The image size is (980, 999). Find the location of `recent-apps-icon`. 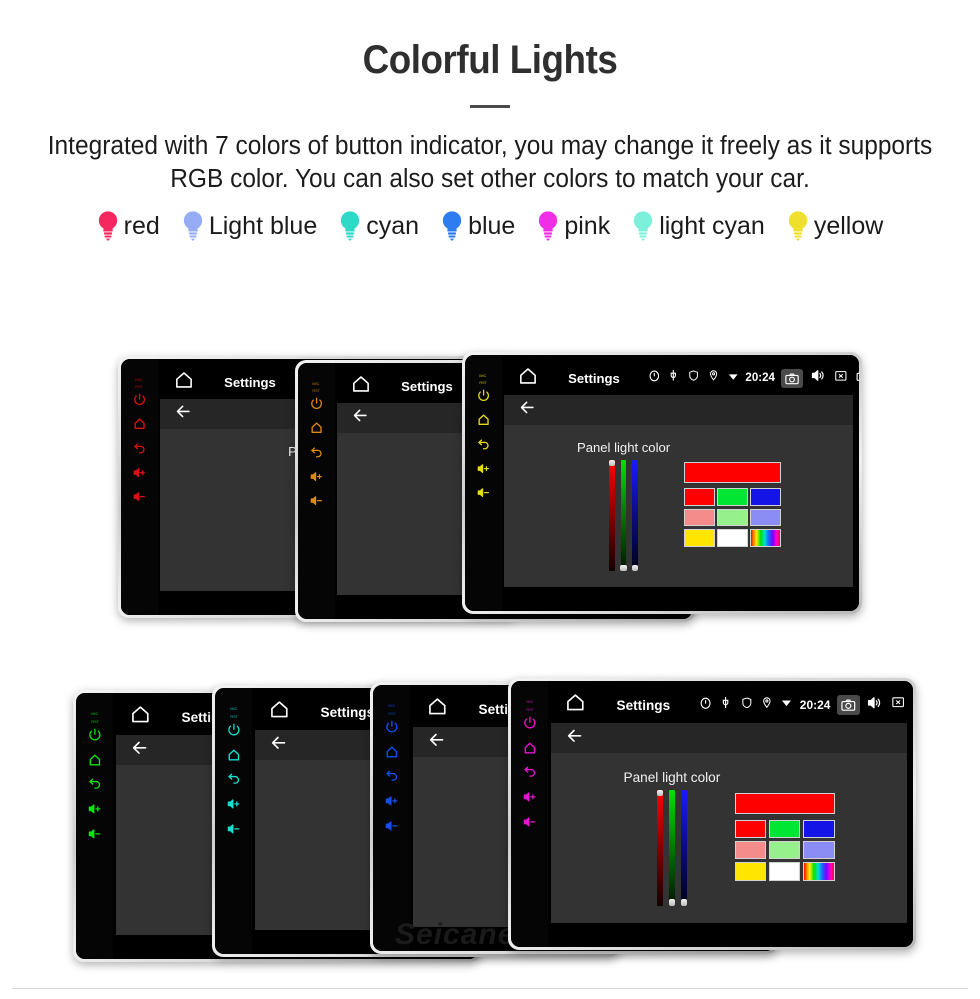

recent-apps-icon is located at coordinates (857, 378).